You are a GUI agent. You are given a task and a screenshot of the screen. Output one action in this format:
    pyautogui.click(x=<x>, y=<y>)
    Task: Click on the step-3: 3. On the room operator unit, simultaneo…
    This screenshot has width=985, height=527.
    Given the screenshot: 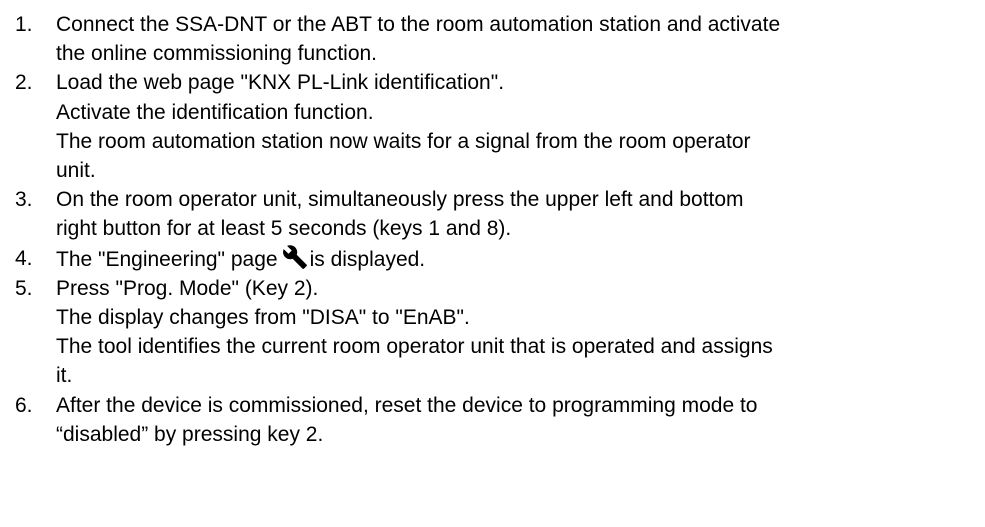 What is the action you would take?
    pyautogui.click(x=497, y=214)
    